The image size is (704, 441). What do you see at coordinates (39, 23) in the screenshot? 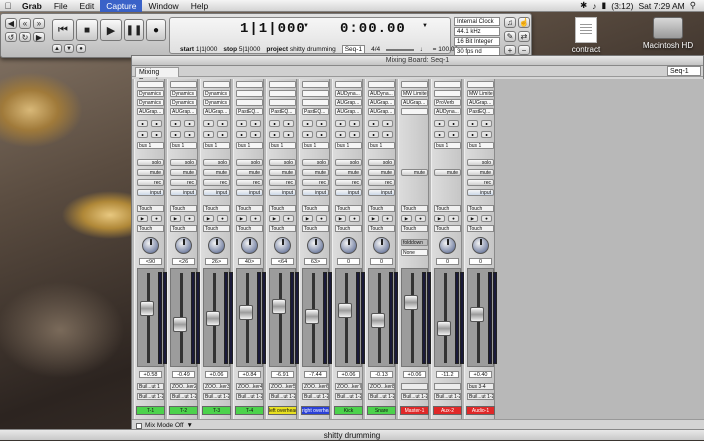
I see `forward-button: »` at bounding box center [39, 23].